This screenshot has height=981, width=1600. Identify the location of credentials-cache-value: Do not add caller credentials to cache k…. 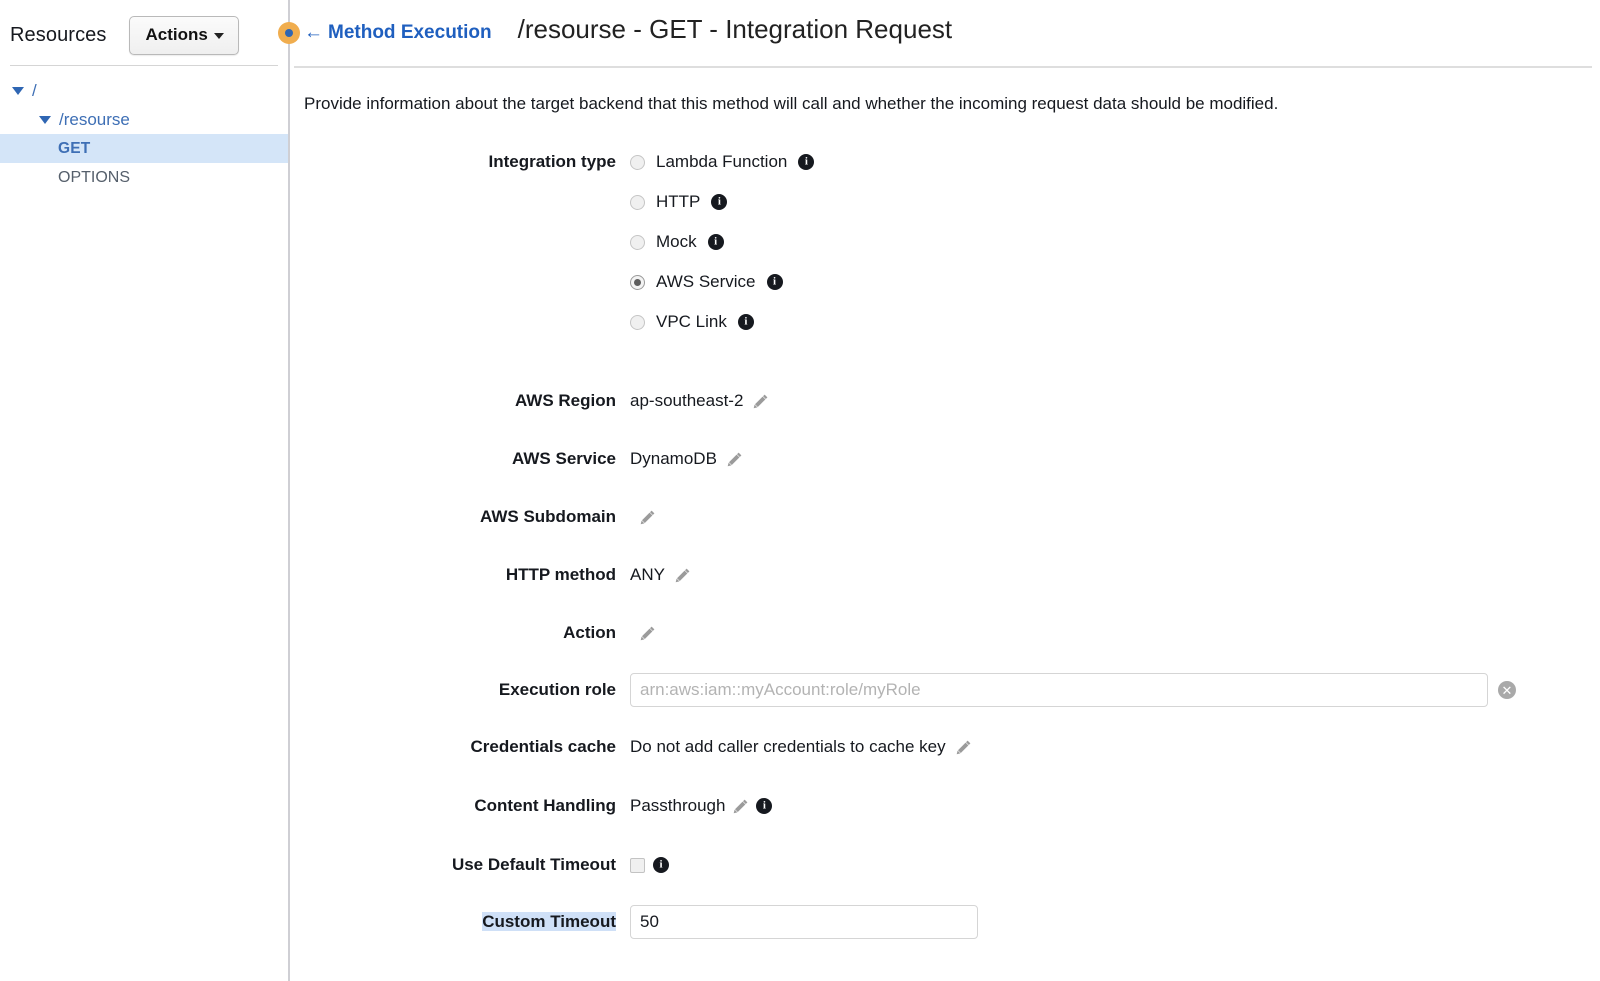
(788, 746).